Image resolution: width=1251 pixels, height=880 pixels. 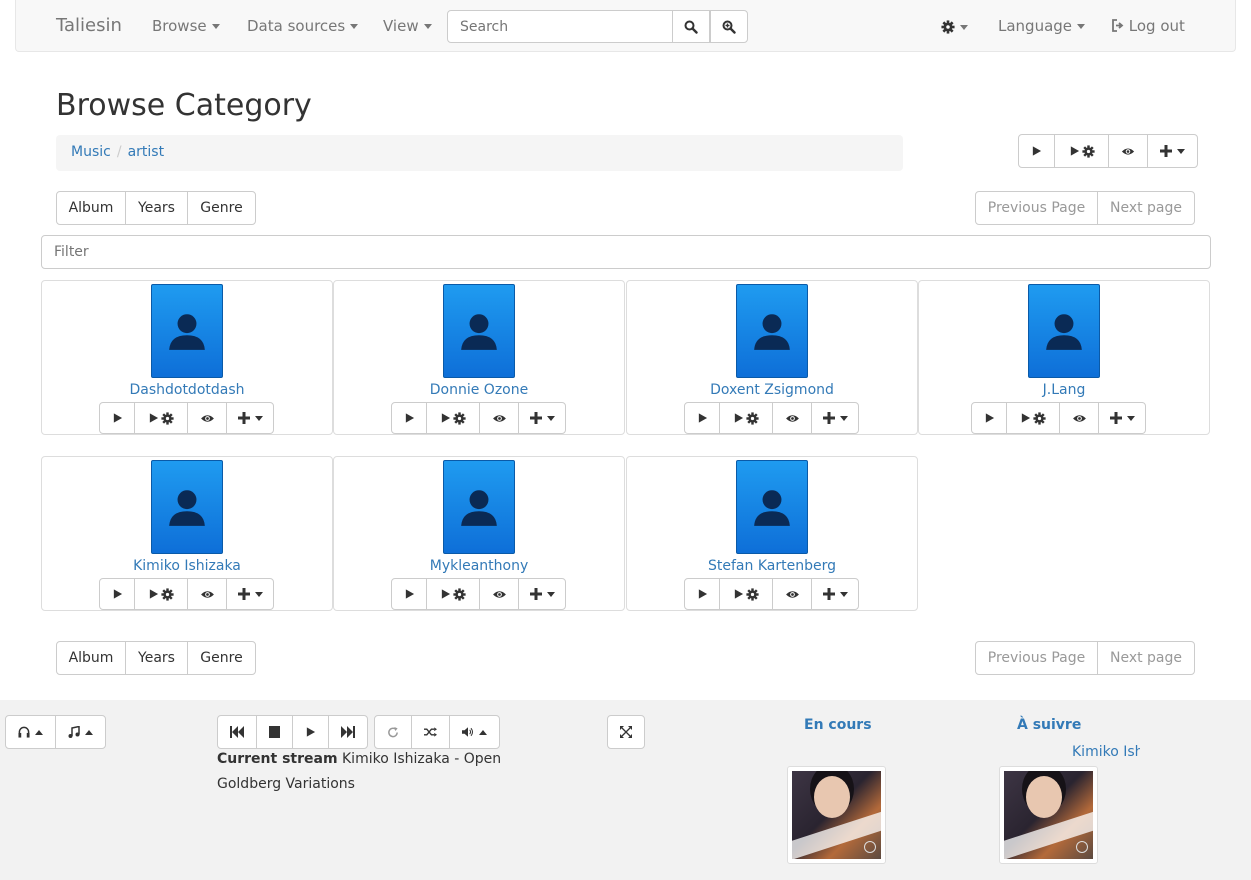 I want to click on browse-menu: Browse, so click(x=186, y=26).